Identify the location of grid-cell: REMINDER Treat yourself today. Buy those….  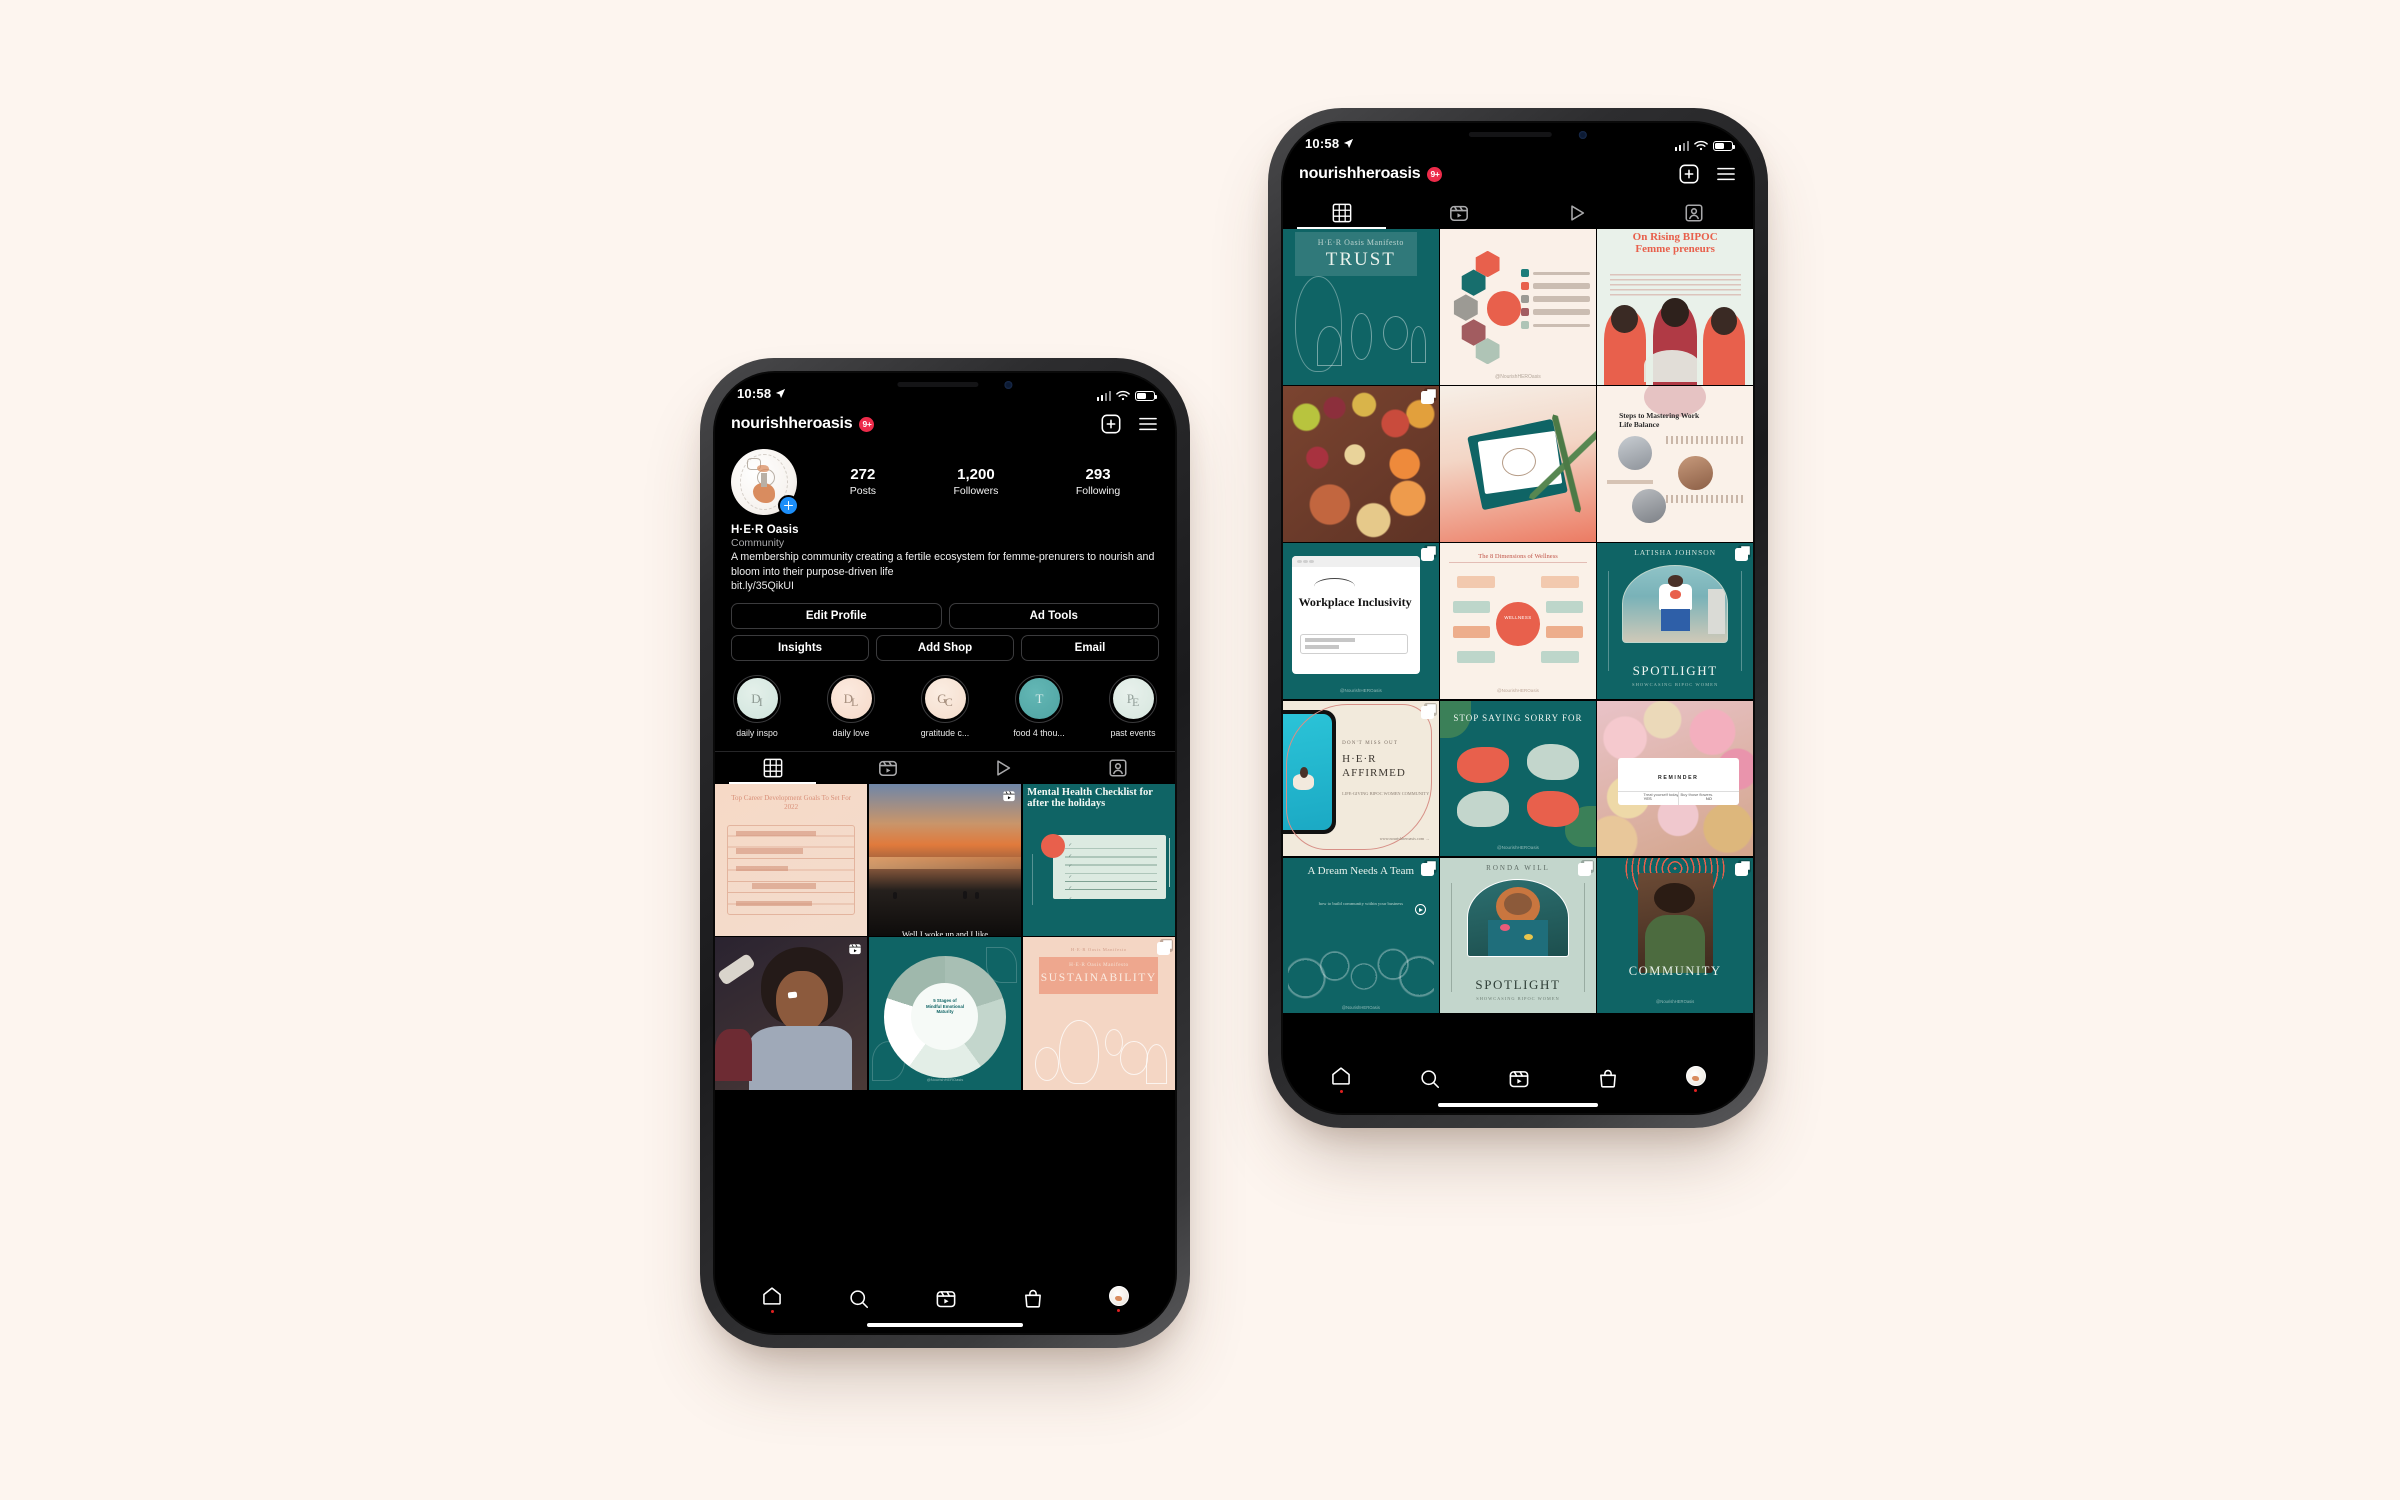
(1675, 778).